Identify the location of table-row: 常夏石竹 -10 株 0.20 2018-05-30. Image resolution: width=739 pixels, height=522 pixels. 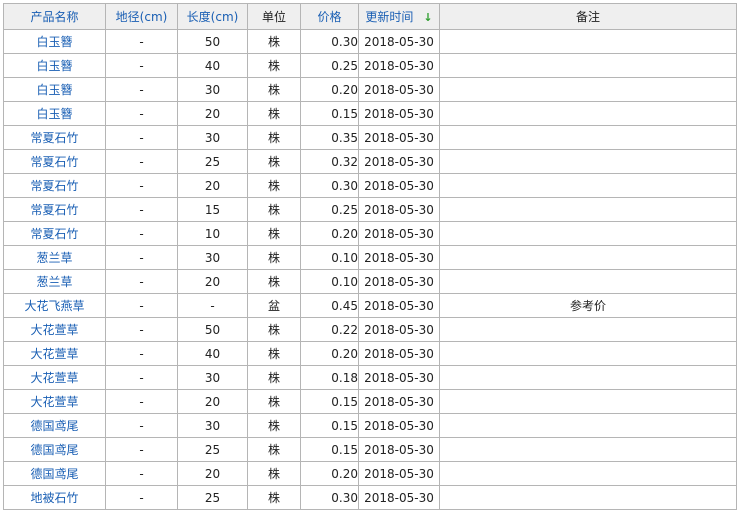
(370, 233).